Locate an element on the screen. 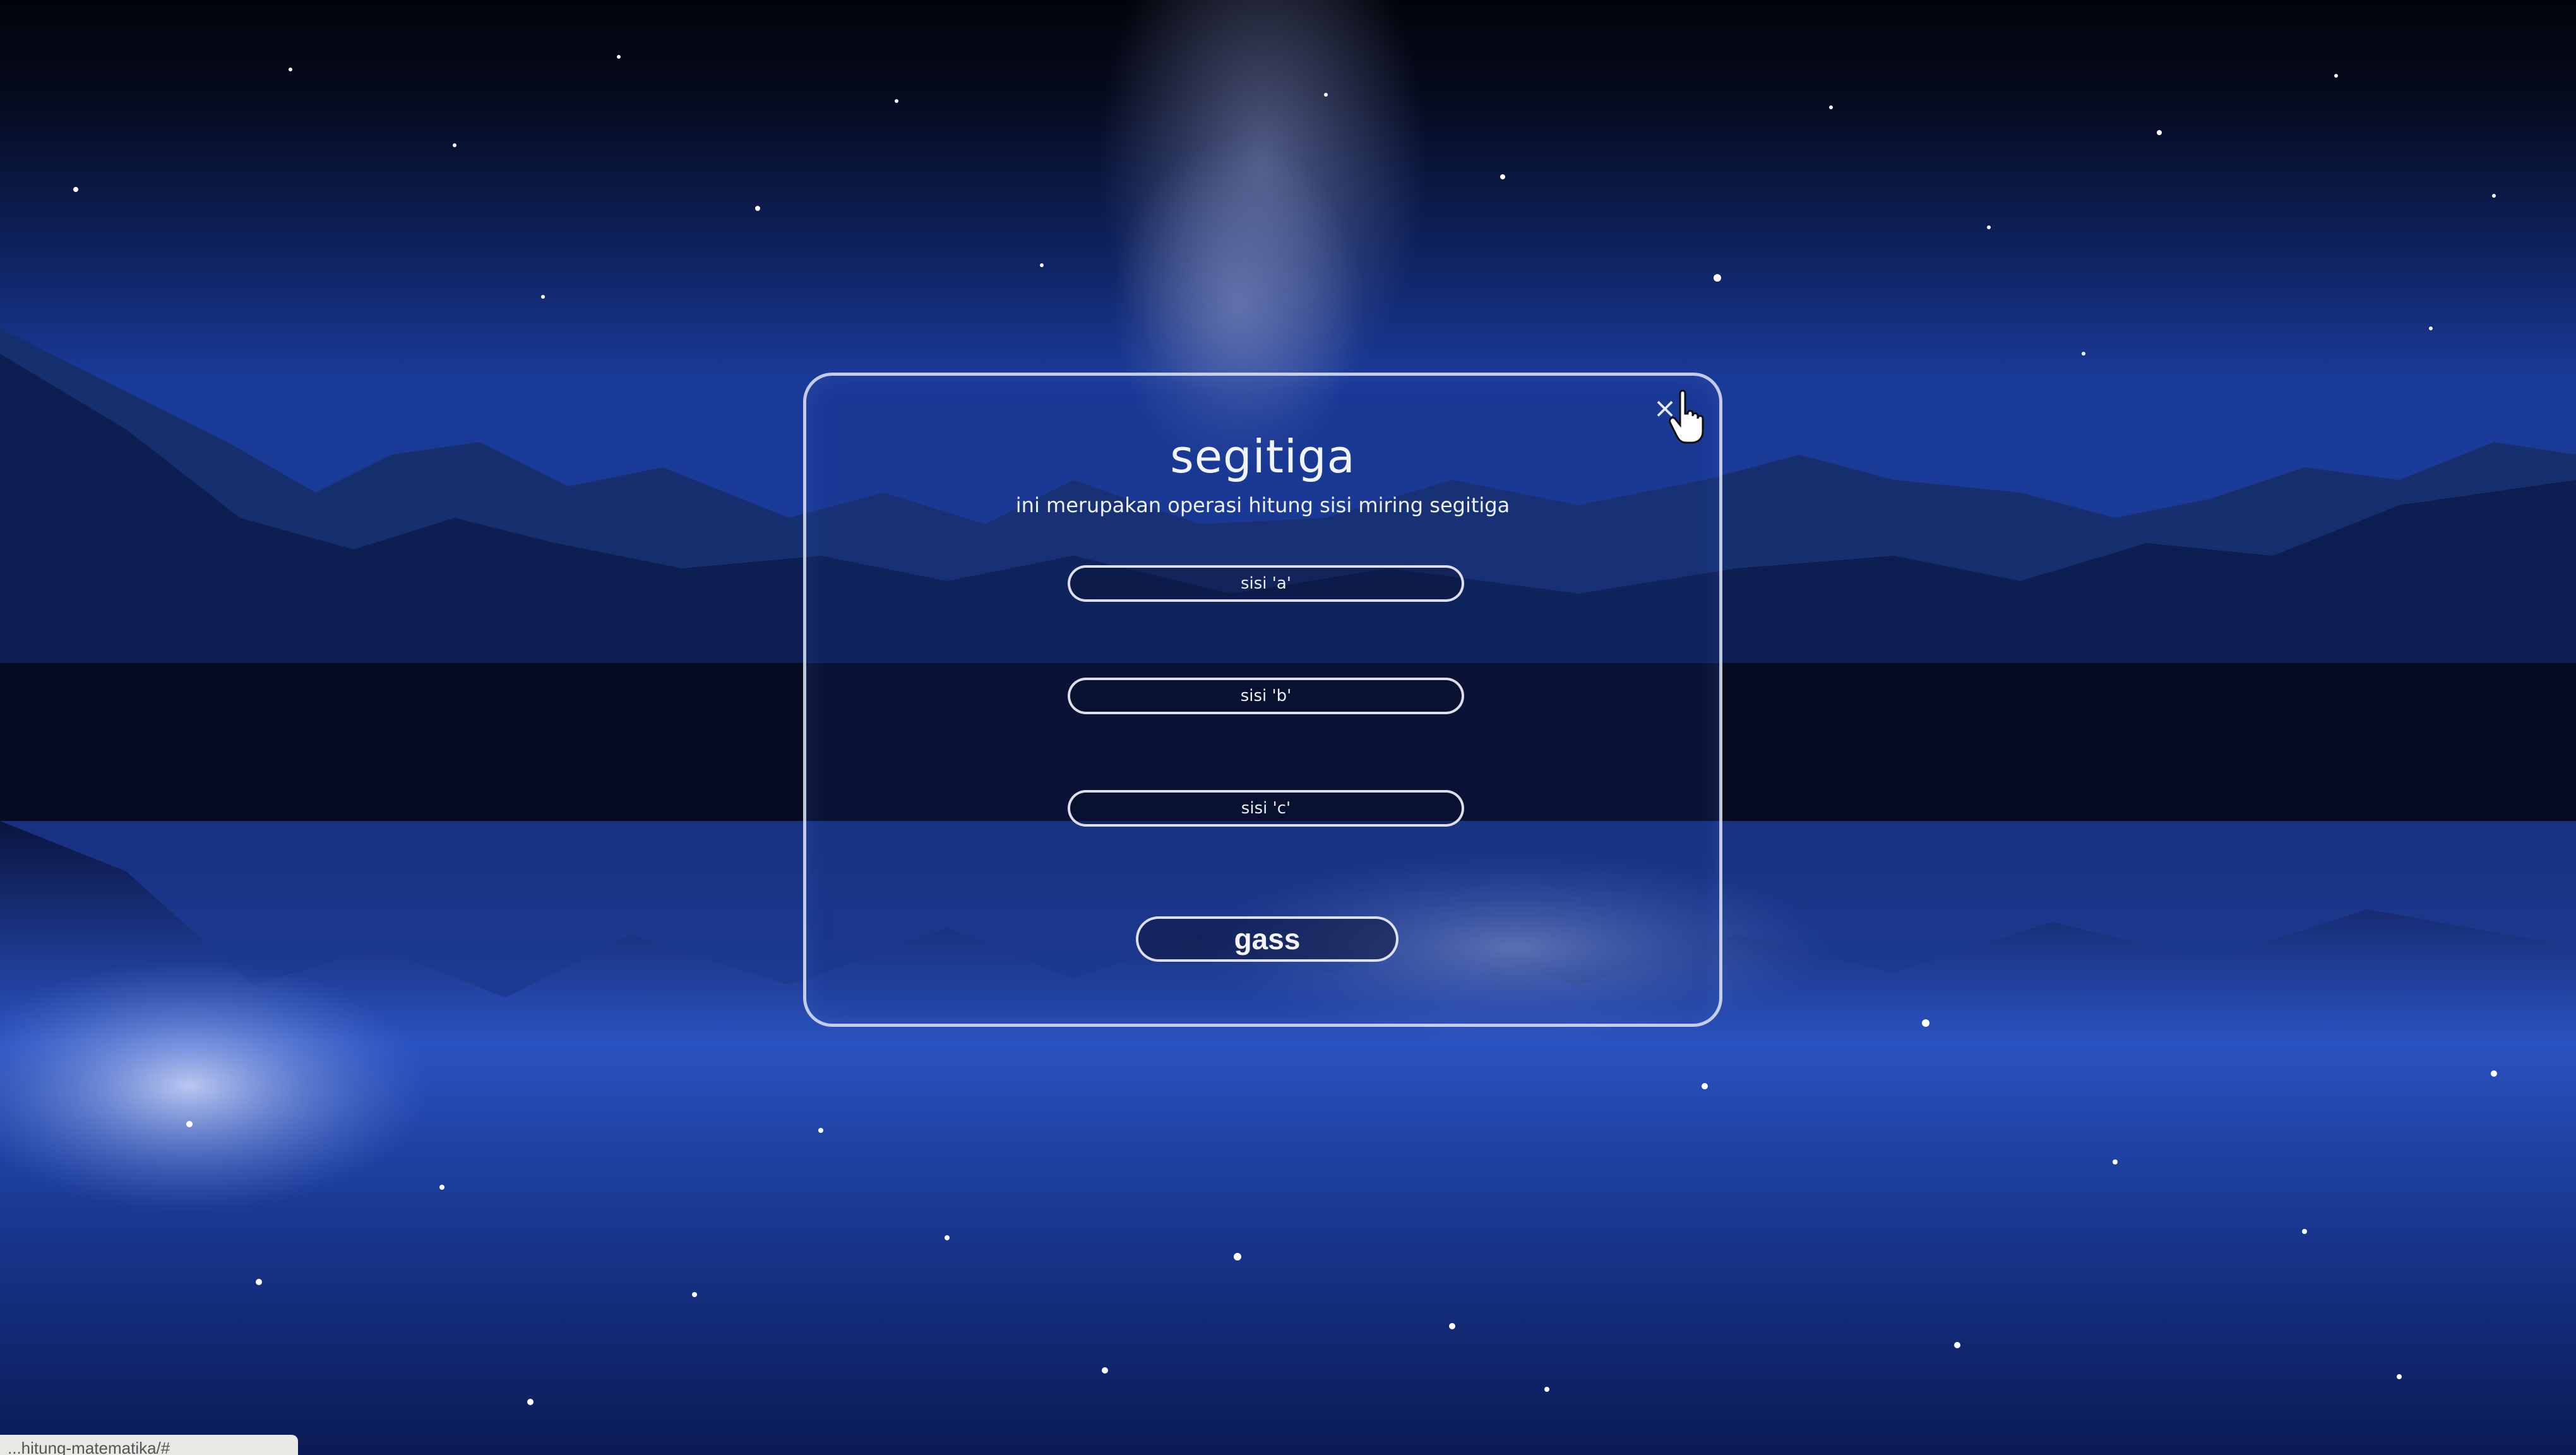  side-c-input is located at coordinates (1266, 808).